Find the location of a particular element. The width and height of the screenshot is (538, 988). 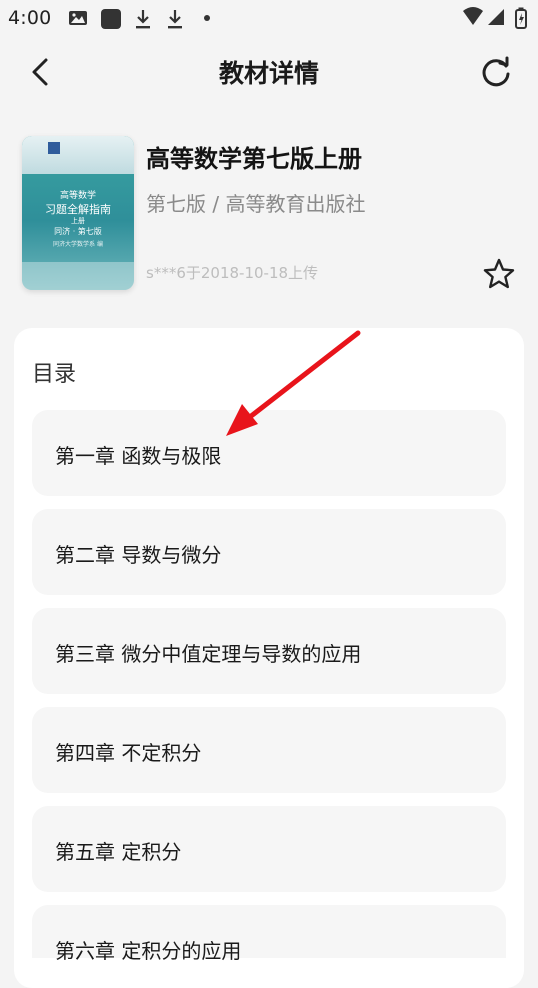

chapter-item: 第三章 微分中值定理与导数的应用 is located at coordinates (269, 651).